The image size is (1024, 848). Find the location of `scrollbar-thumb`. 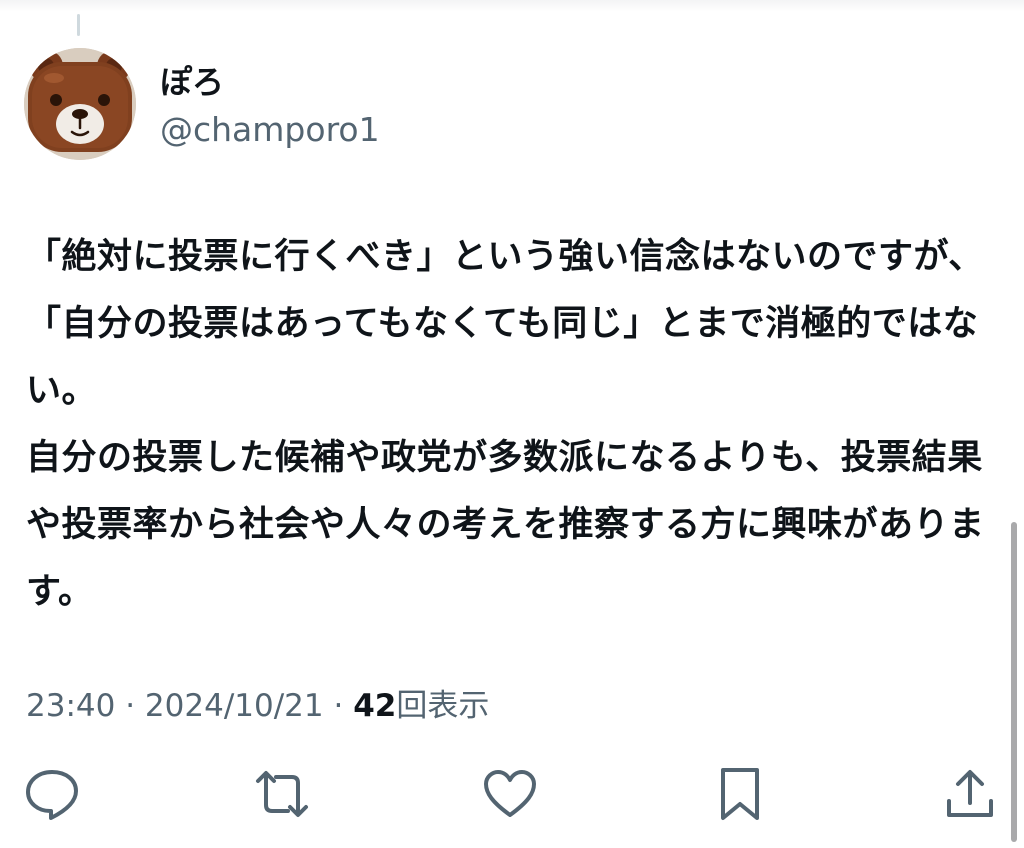

scrollbar-thumb is located at coordinates (1014, 682).